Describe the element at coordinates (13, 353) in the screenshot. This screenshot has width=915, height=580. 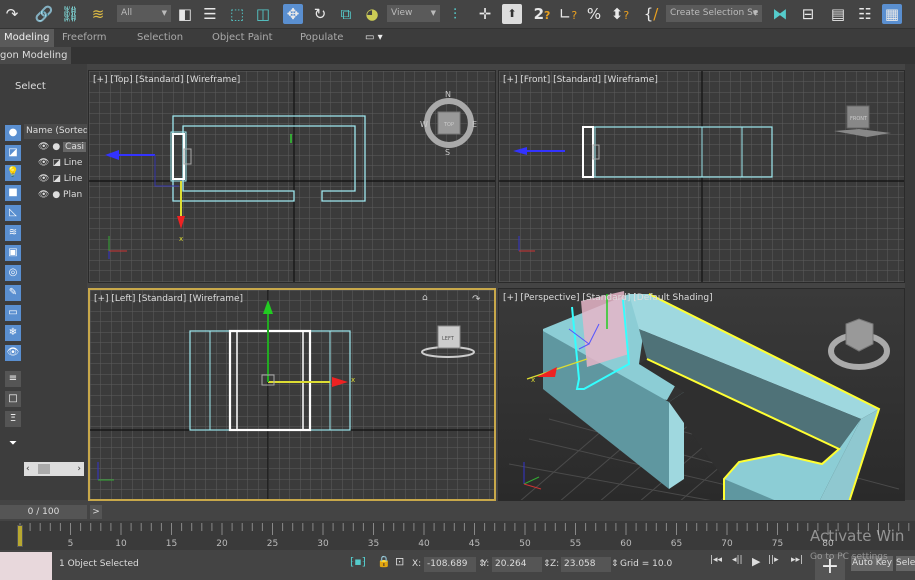
I see `display-hidden-icon: 👁` at that location.